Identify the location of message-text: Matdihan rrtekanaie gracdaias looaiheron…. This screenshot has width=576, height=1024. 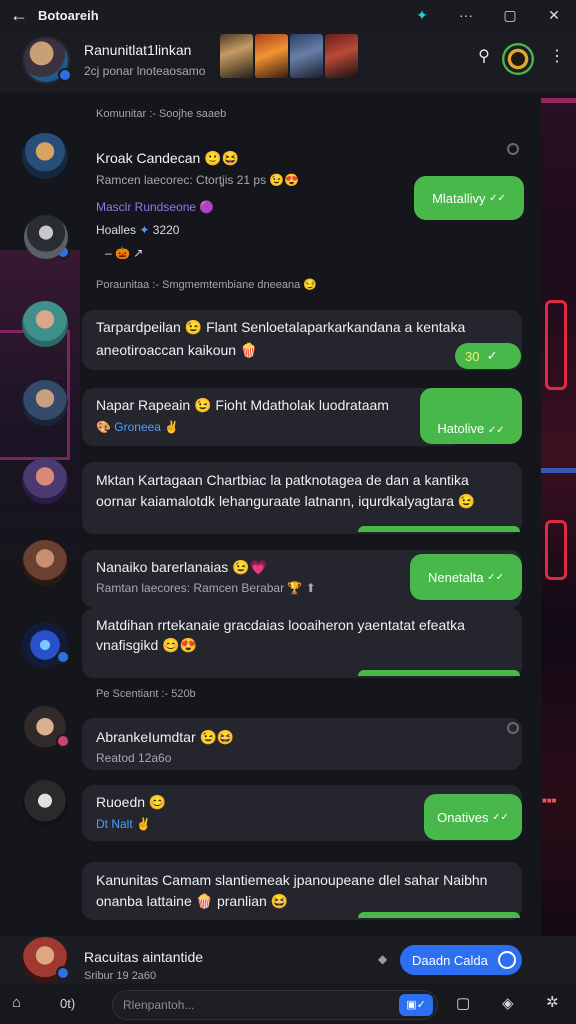
(280, 625).